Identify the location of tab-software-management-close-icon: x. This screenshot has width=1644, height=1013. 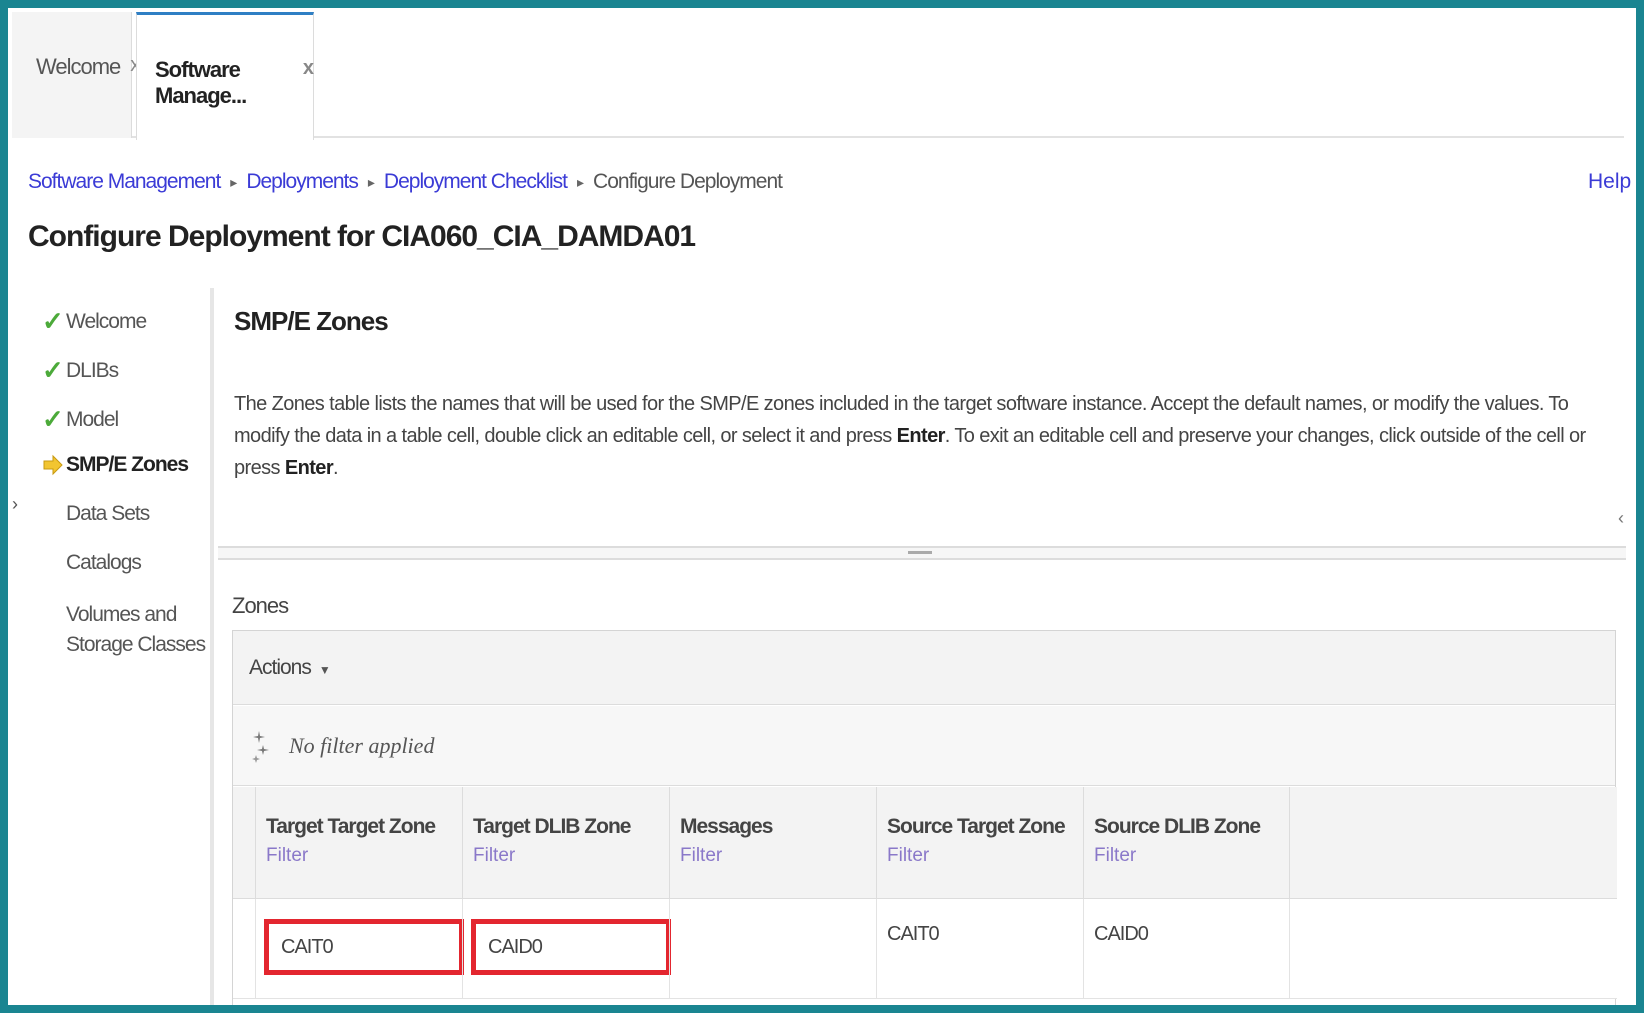
(308, 68).